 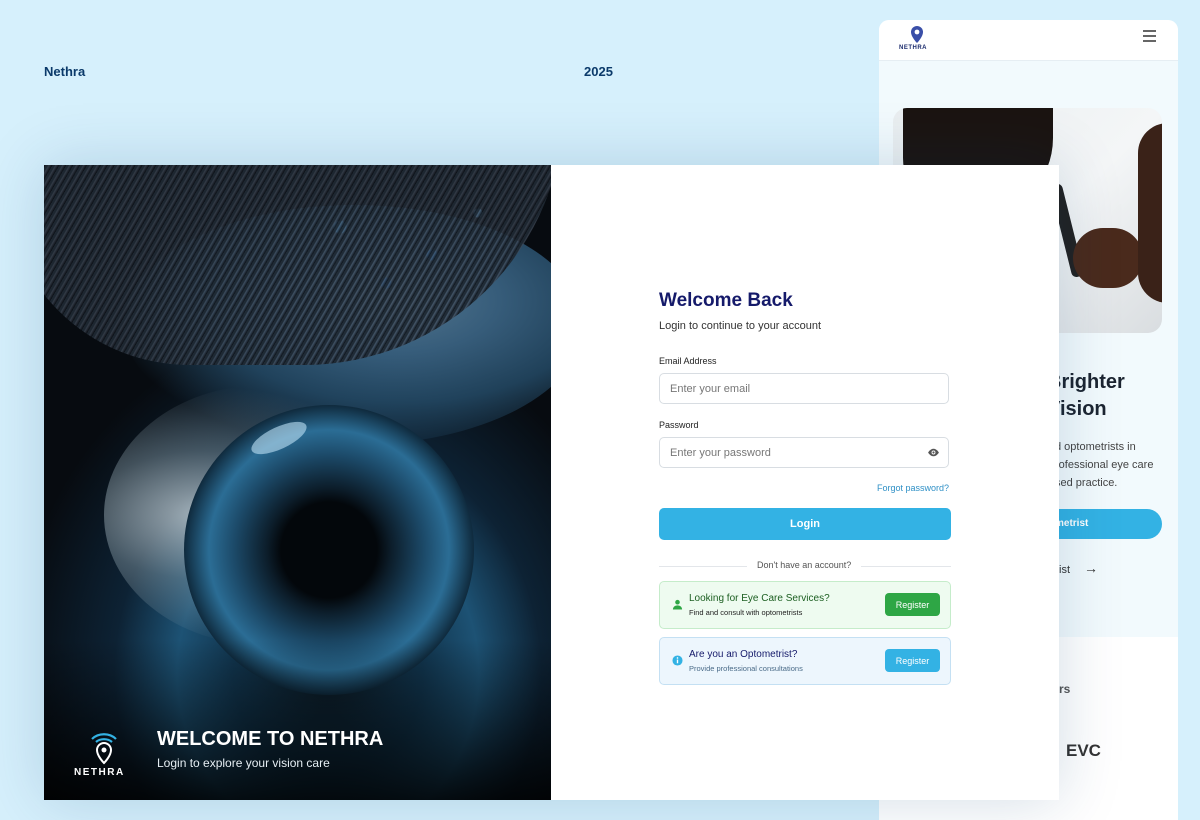 What do you see at coordinates (743, 654) in the screenshot?
I see `register-optometrist-title: Are you an Optometrist?` at bounding box center [743, 654].